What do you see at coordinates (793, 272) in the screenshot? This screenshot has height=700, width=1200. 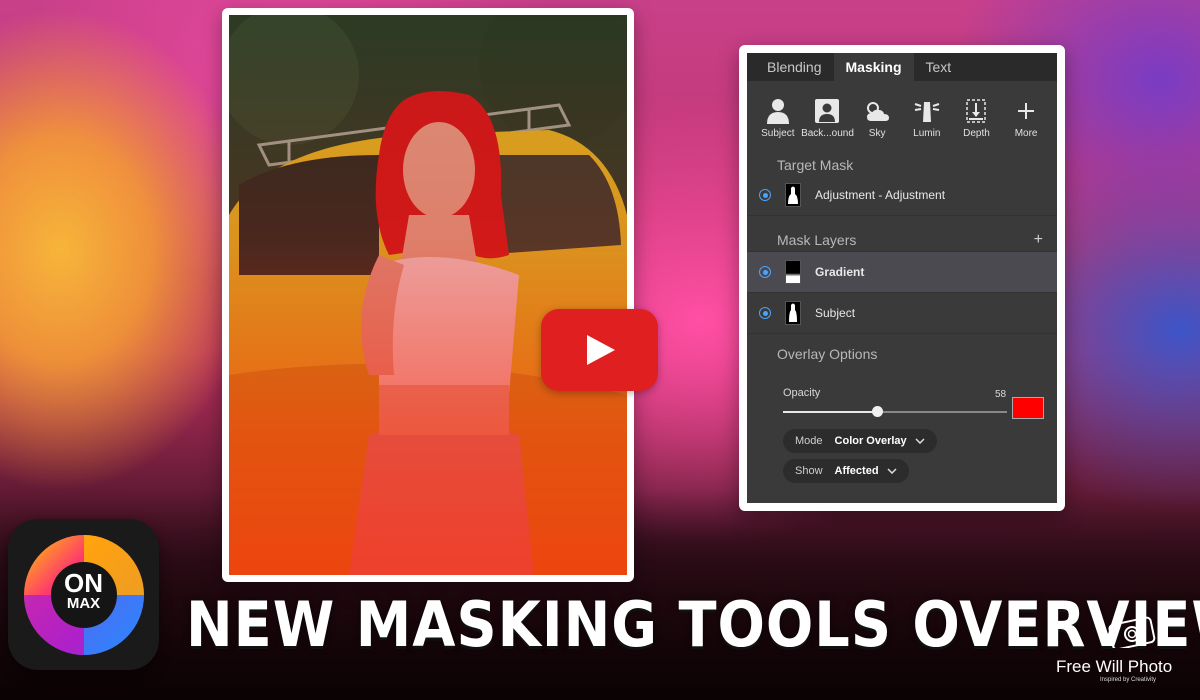 I see `gradient-thumbnail` at bounding box center [793, 272].